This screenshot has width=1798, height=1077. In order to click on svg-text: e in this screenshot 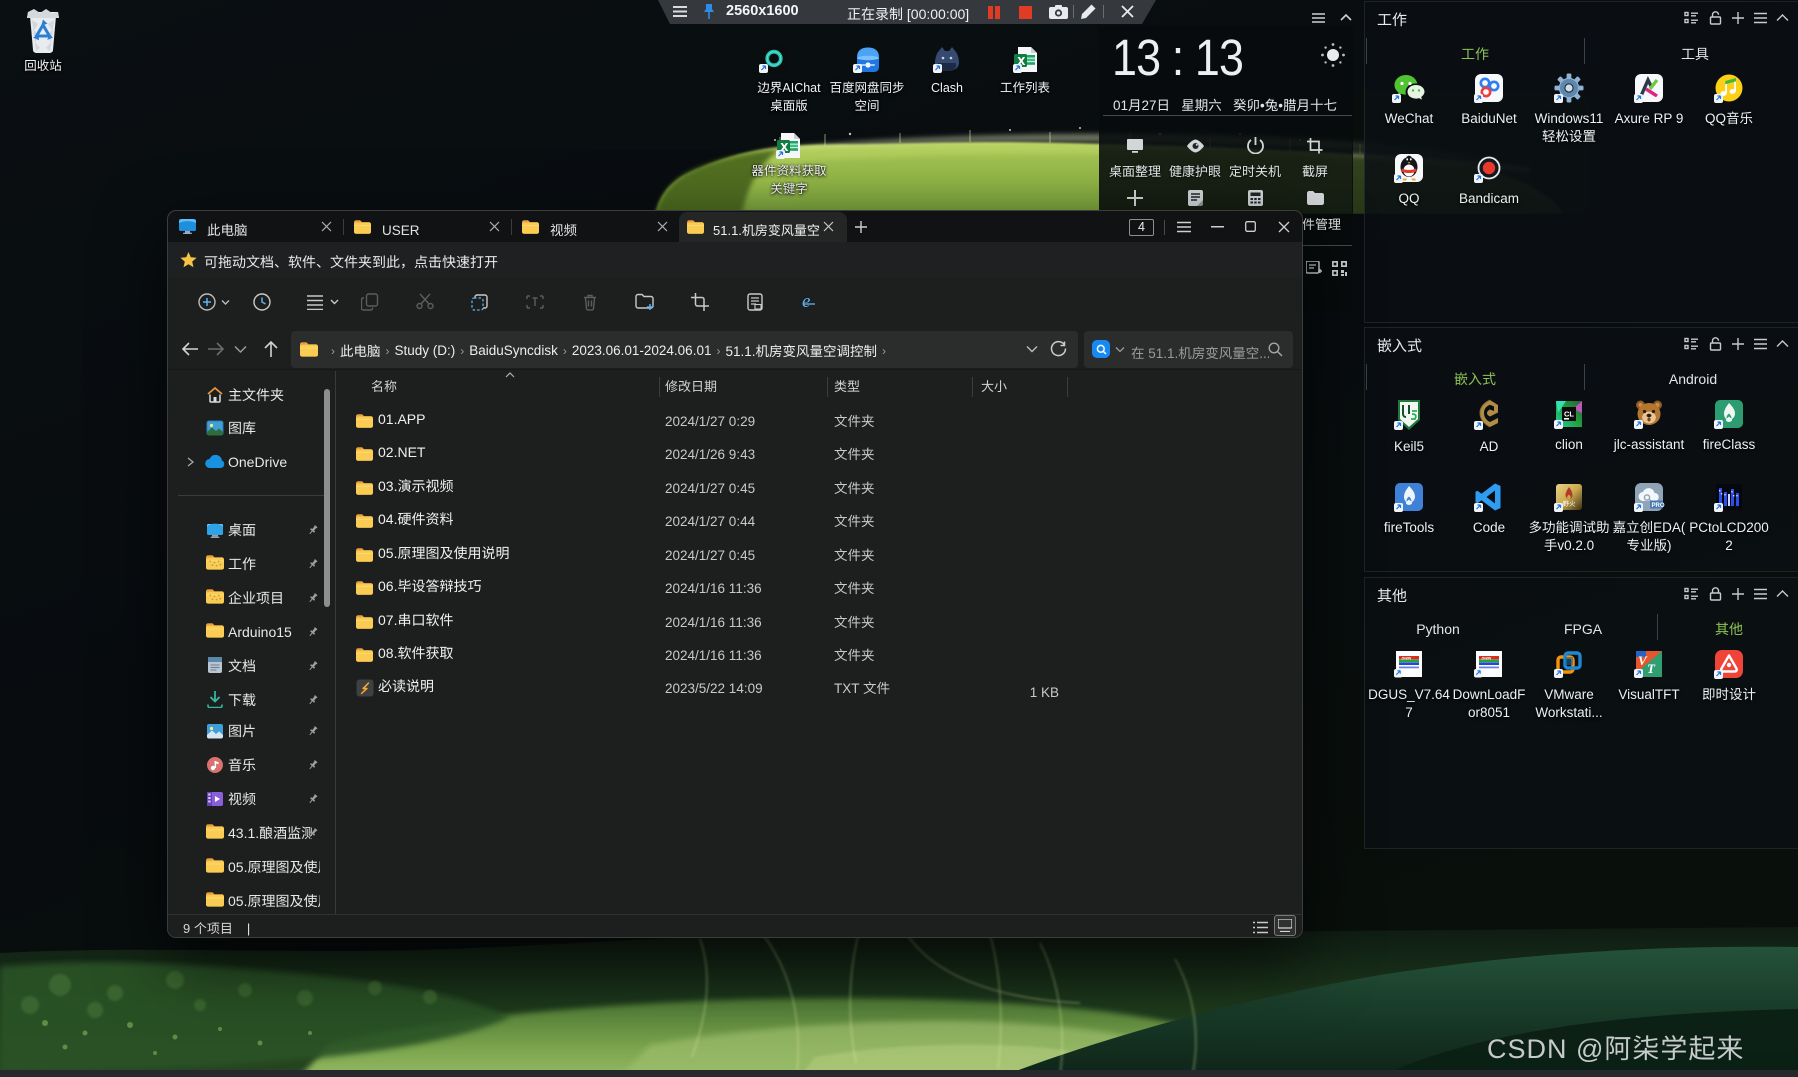, I will do `click(806, 301)`.